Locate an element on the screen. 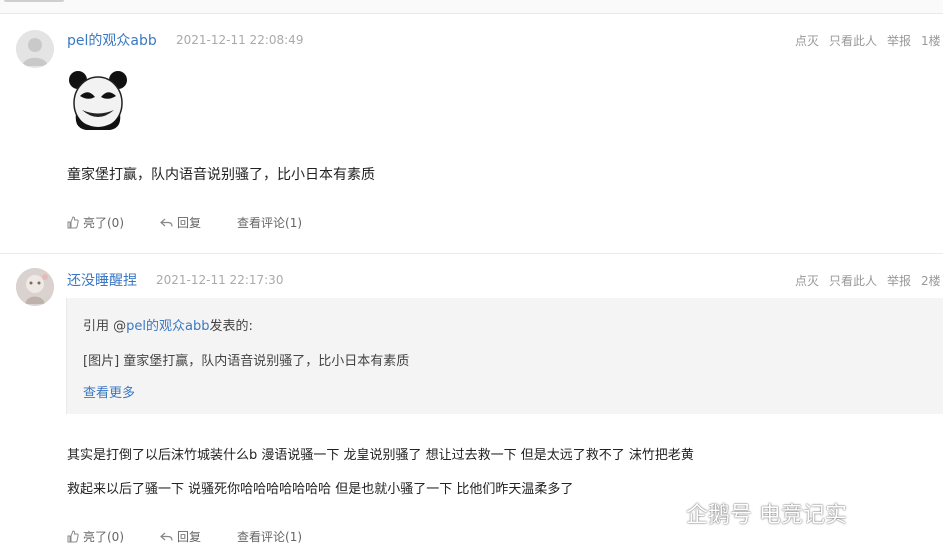 The height and width of the screenshot is (548, 943). quote-header: 引用 @pel的观众abb发表的: is located at coordinates (168, 324).